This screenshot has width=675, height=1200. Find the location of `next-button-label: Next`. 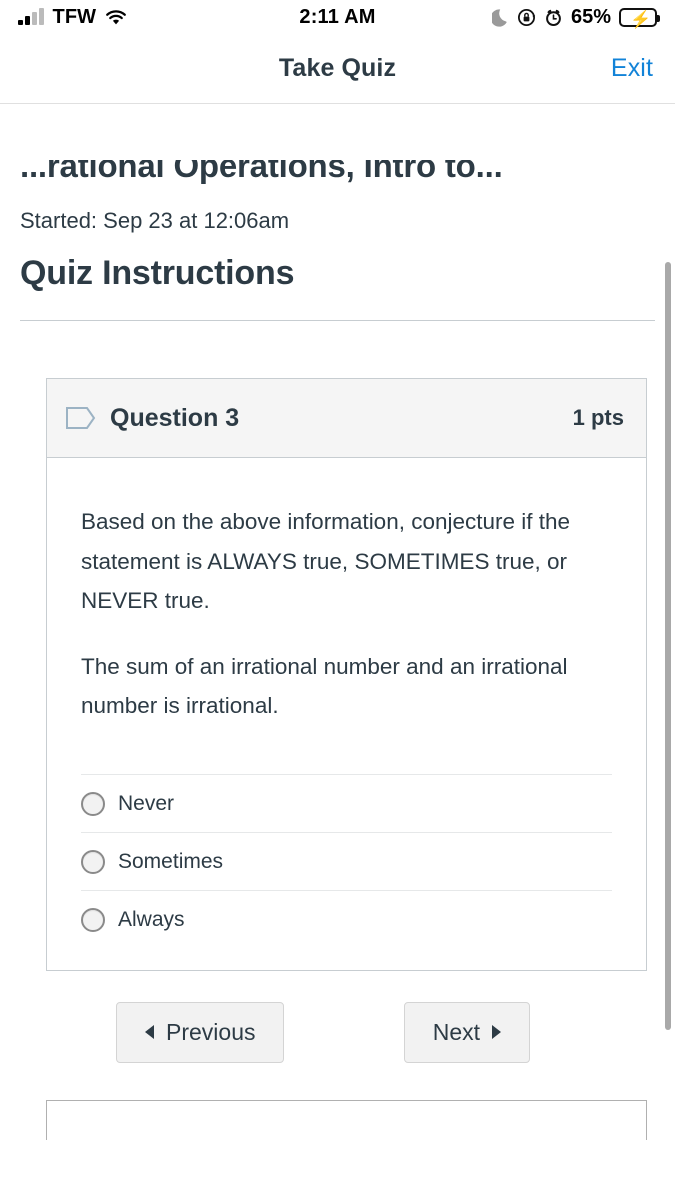

next-button-label: Next is located at coordinates (456, 1031).